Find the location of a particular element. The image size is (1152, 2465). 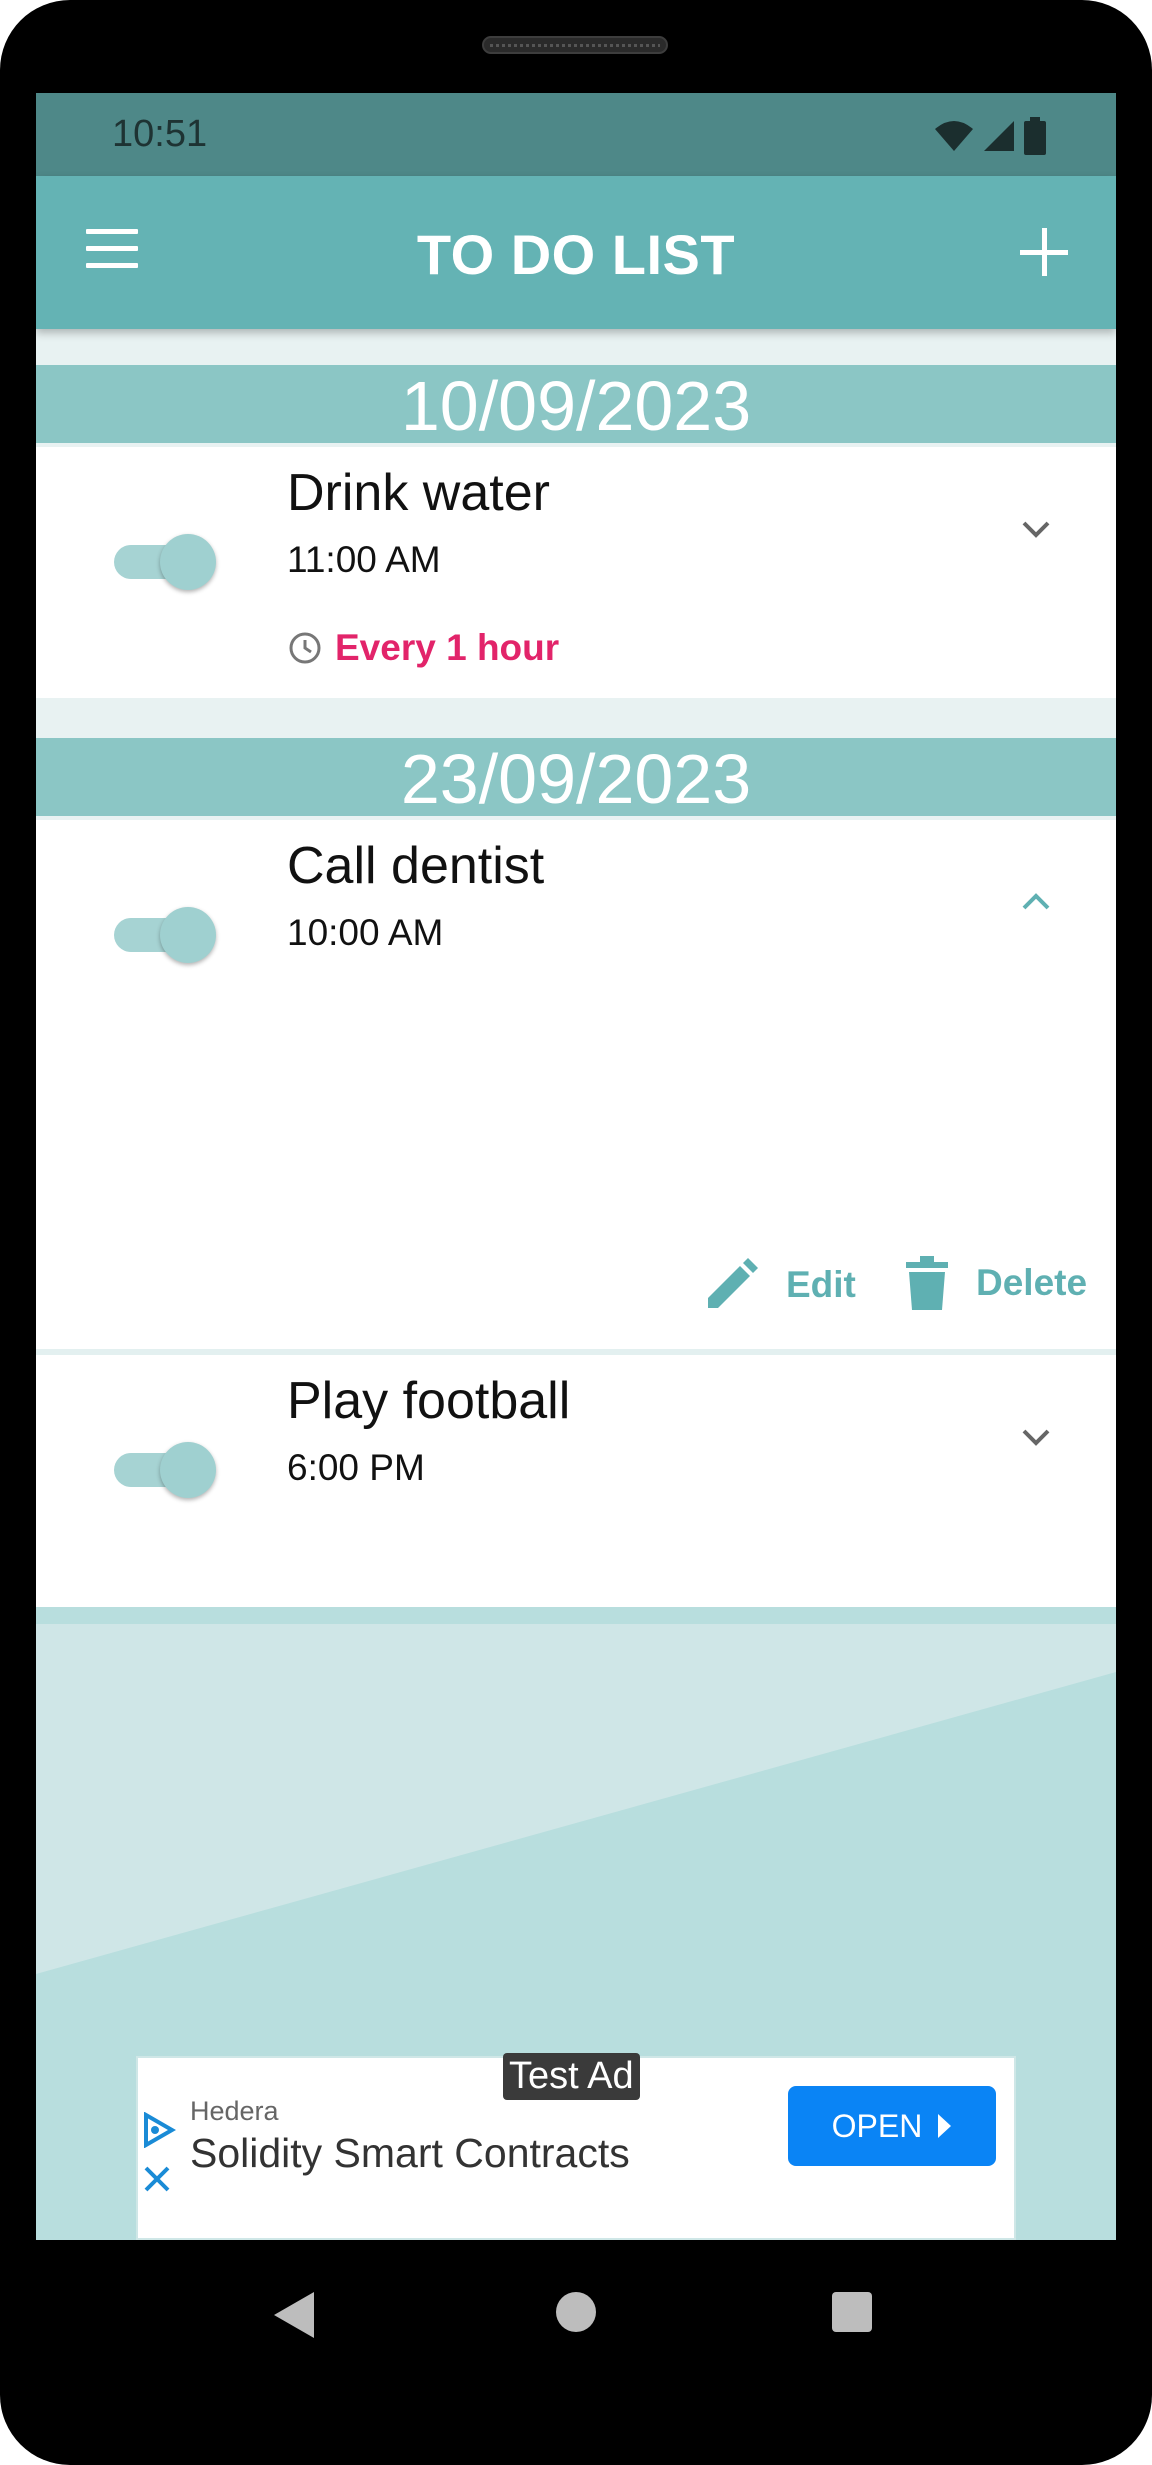

delete-label: Delete is located at coordinates (1032, 1282).